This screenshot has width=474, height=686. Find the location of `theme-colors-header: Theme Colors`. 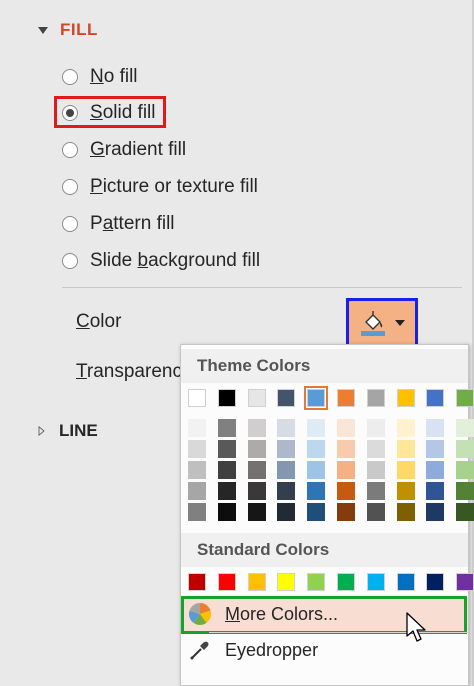

theme-colors-header: Theme Colors is located at coordinates (324, 366).